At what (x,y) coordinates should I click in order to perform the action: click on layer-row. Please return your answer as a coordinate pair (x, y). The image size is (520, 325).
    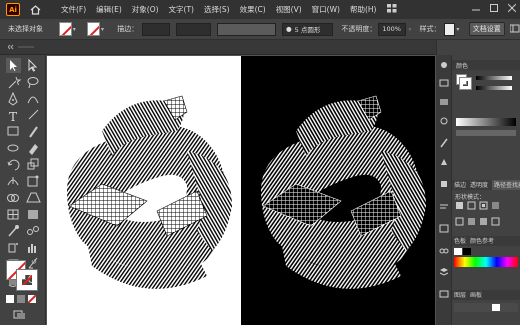
    Looking at the image, I should click on (486, 307).